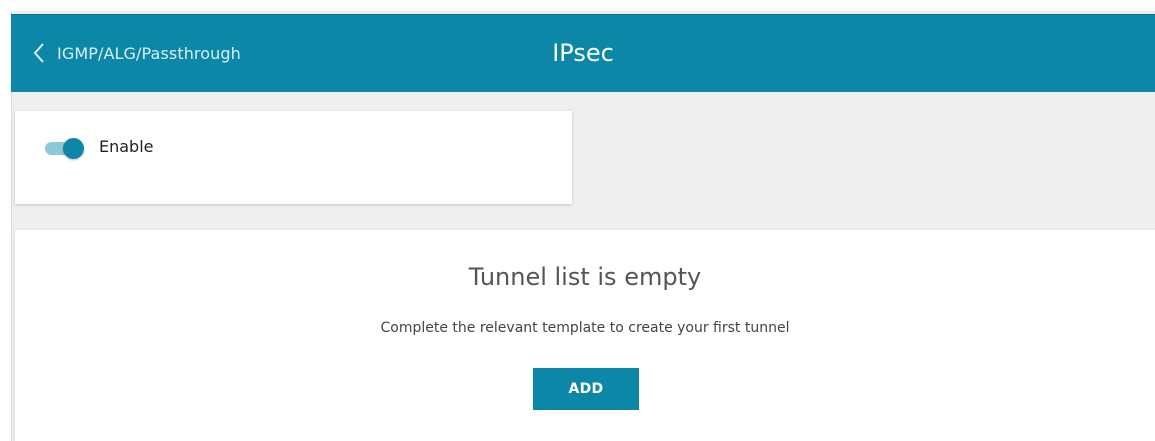 Image resolution: width=1155 pixels, height=441 pixels. Describe the element at coordinates (585, 277) in the screenshot. I see `empty-list-title: Tunnel list is empty` at that location.